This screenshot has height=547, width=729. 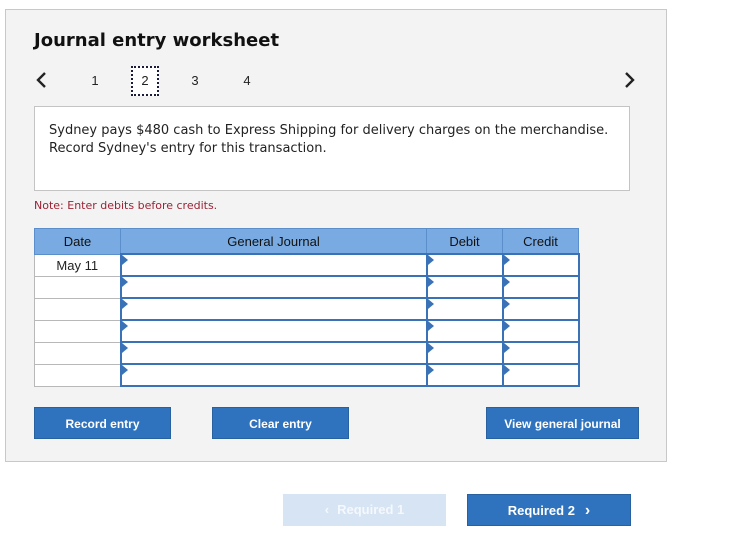 I want to click on worksheet-title: Journal entry worksheet, so click(x=157, y=40).